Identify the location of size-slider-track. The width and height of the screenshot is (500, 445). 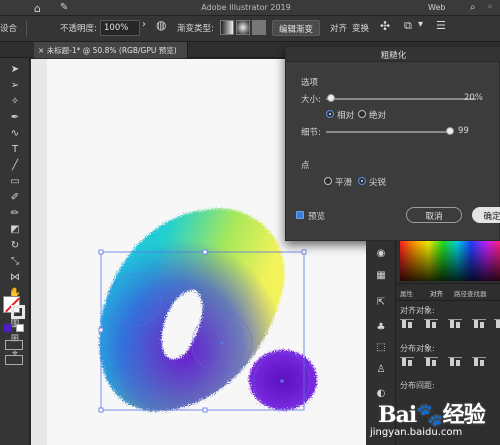
(401, 99).